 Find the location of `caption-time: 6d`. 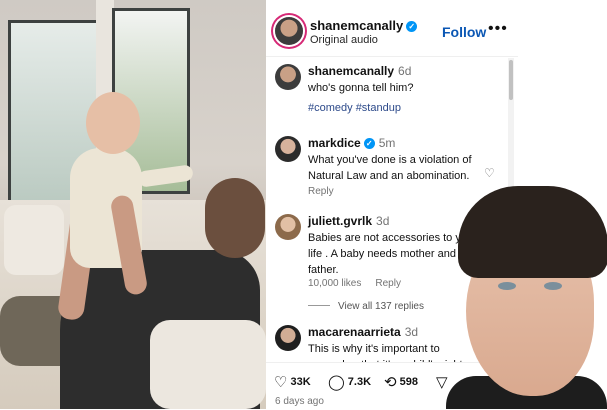

caption-time: 6d is located at coordinates (405, 71).